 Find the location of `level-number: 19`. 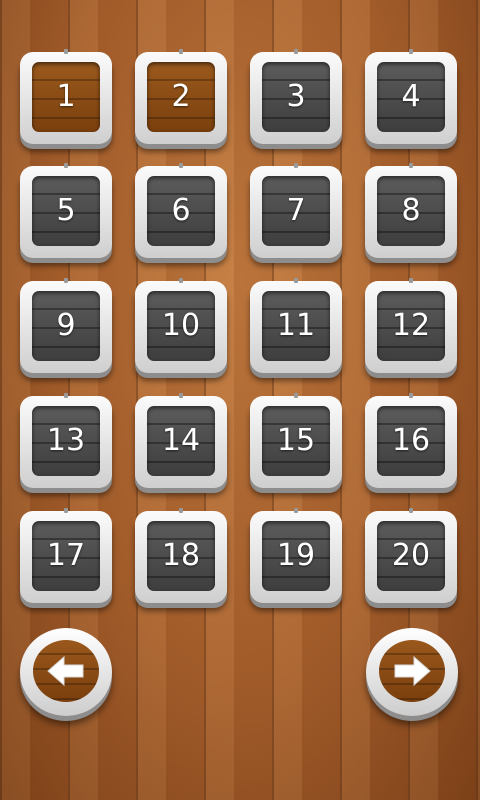

level-number: 19 is located at coordinates (296, 555).